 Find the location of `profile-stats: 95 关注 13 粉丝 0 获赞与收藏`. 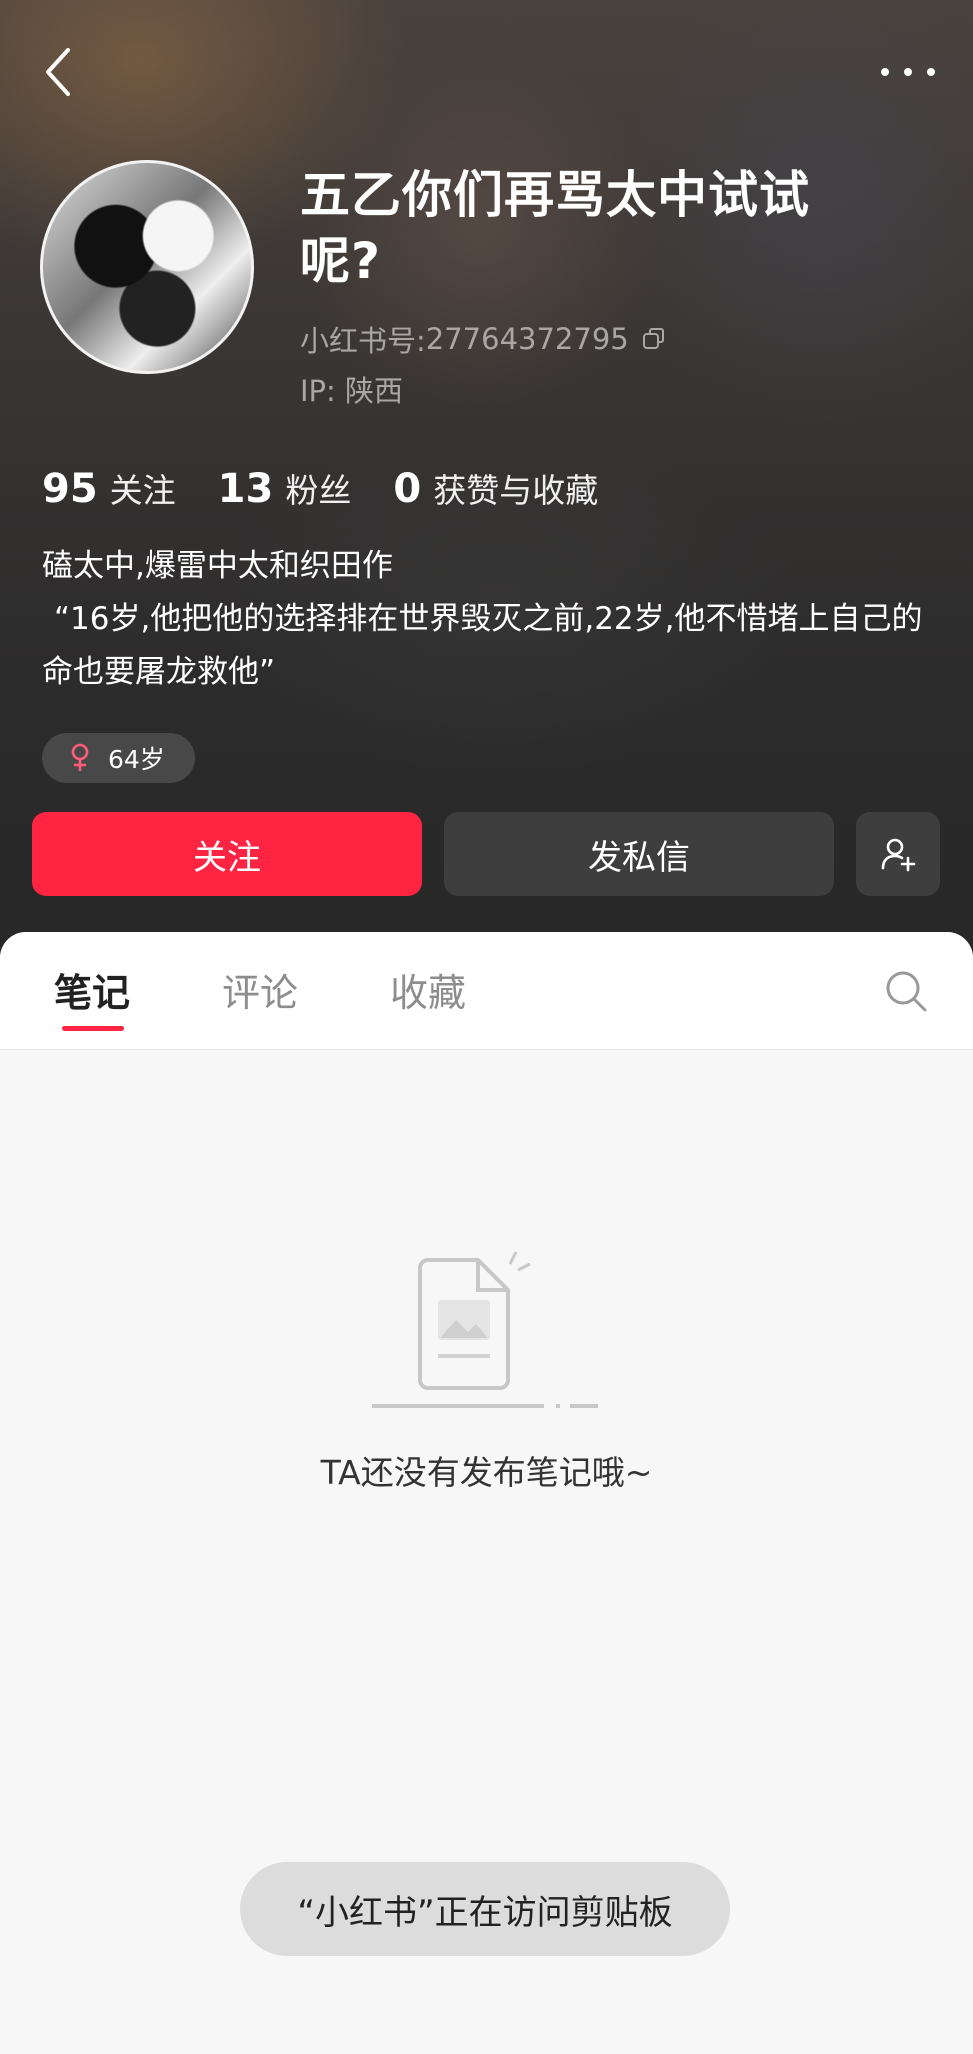

profile-stats: 95 关注 13 粉丝 0 获赞与收藏 is located at coordinates (341, 488).